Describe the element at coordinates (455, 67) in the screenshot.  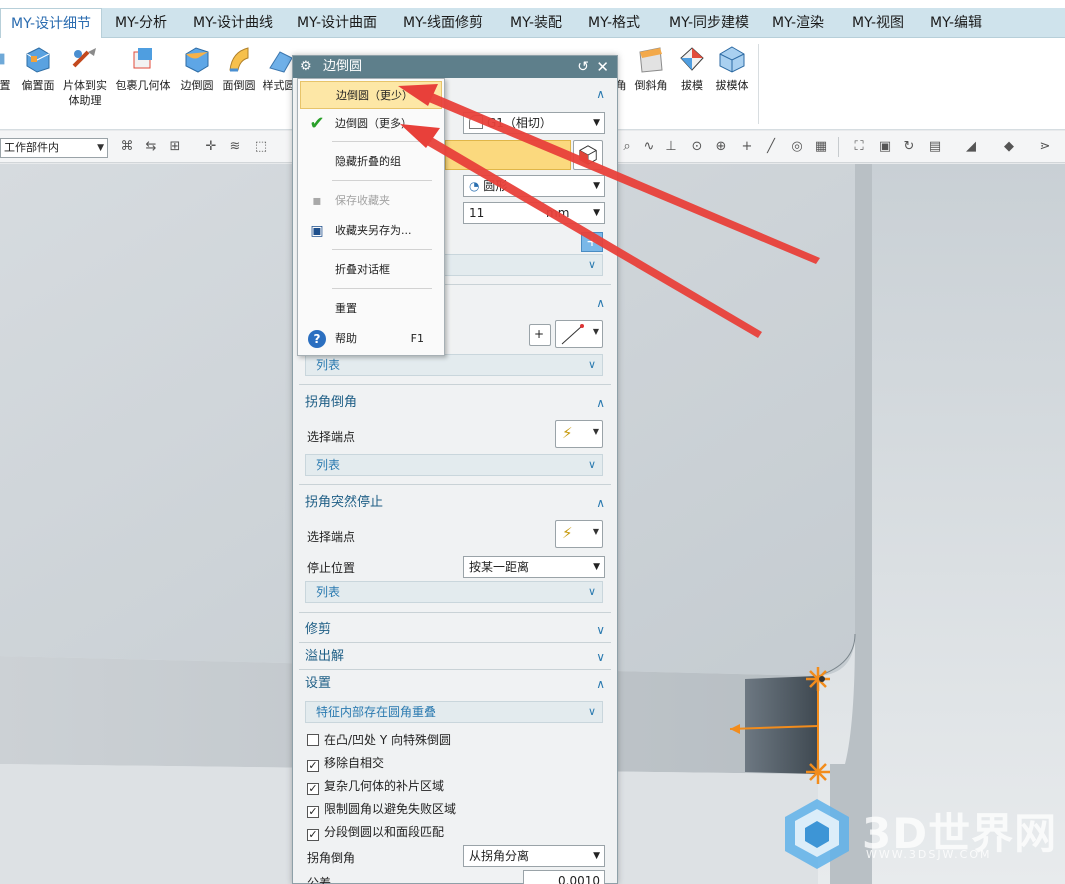
I see `dialog-title-bar: ⚙ 边倒圆 ↺ ✕` at that location.